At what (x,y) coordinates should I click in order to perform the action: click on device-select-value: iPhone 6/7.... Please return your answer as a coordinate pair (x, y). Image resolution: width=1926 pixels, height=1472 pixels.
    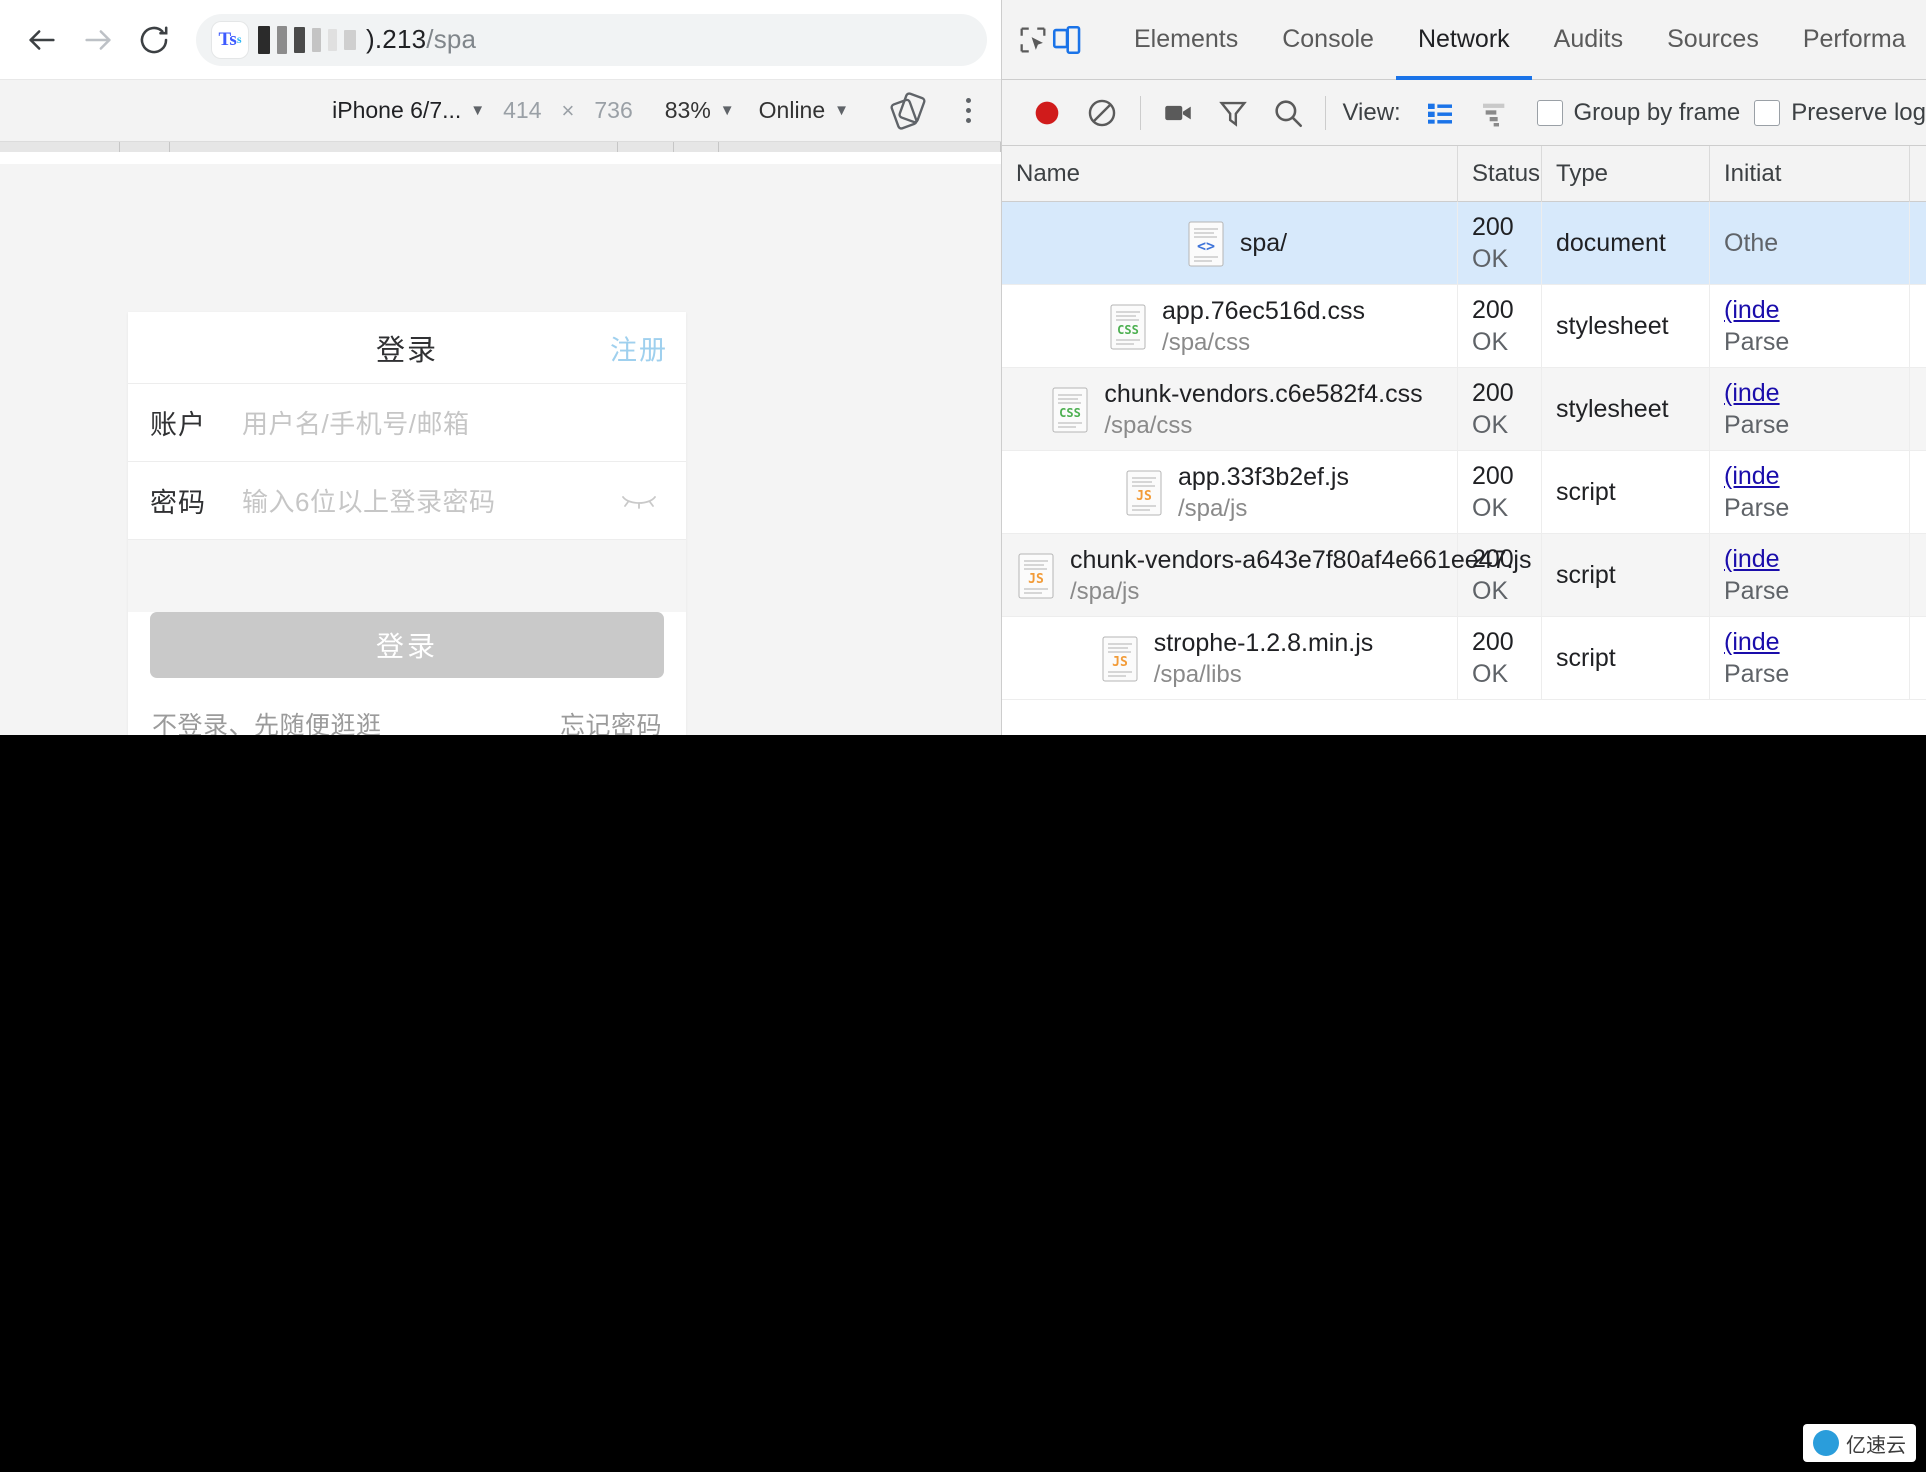
    Looking at the image, I should click on (397, 110).